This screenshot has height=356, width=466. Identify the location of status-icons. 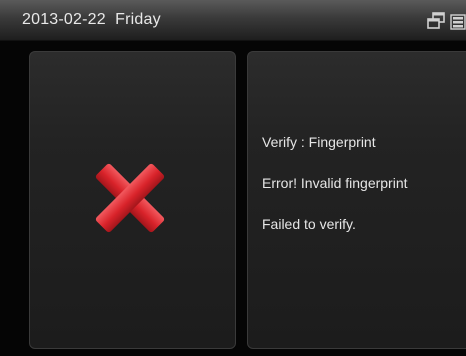
(446, 22).